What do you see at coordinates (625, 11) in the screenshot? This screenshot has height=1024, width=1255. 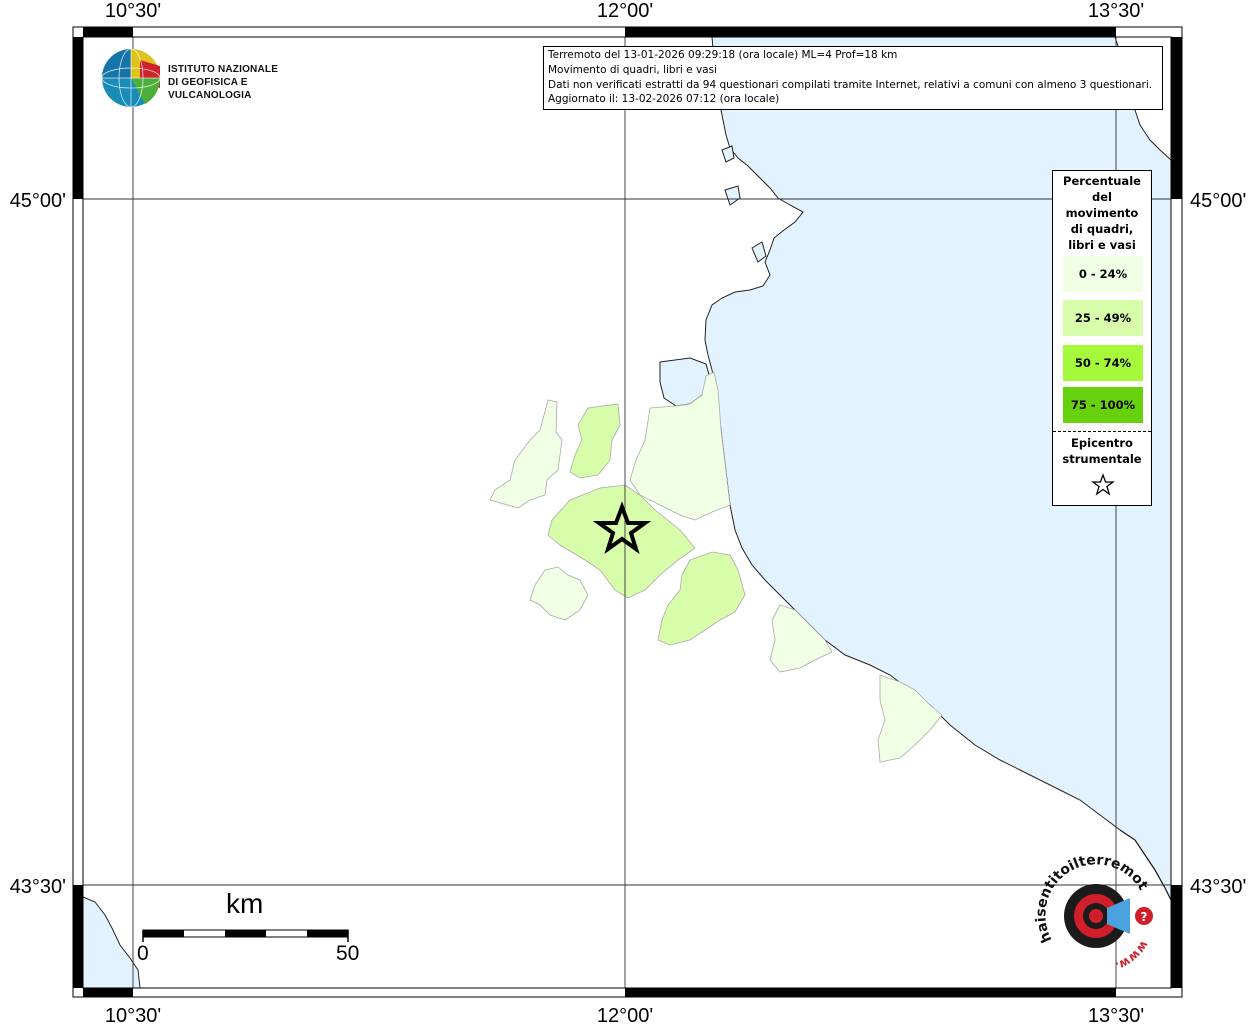 I see `lon-label-top: 12°00'` at bounding box center [625, 11].